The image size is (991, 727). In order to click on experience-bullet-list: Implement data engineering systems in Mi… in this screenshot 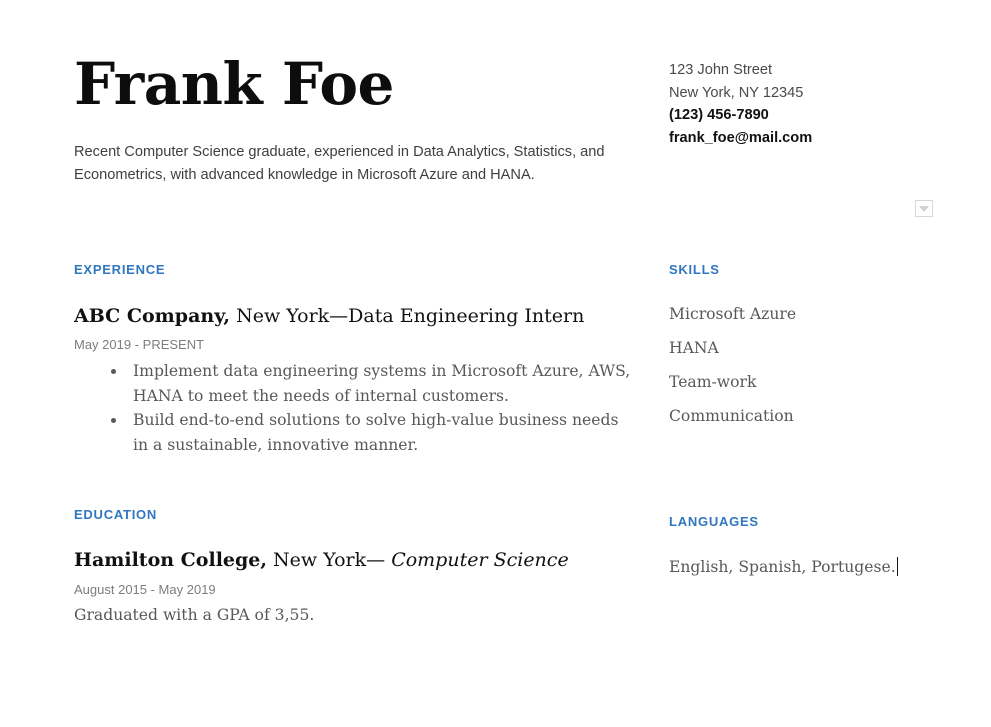, I will do `click(354, 408)`.